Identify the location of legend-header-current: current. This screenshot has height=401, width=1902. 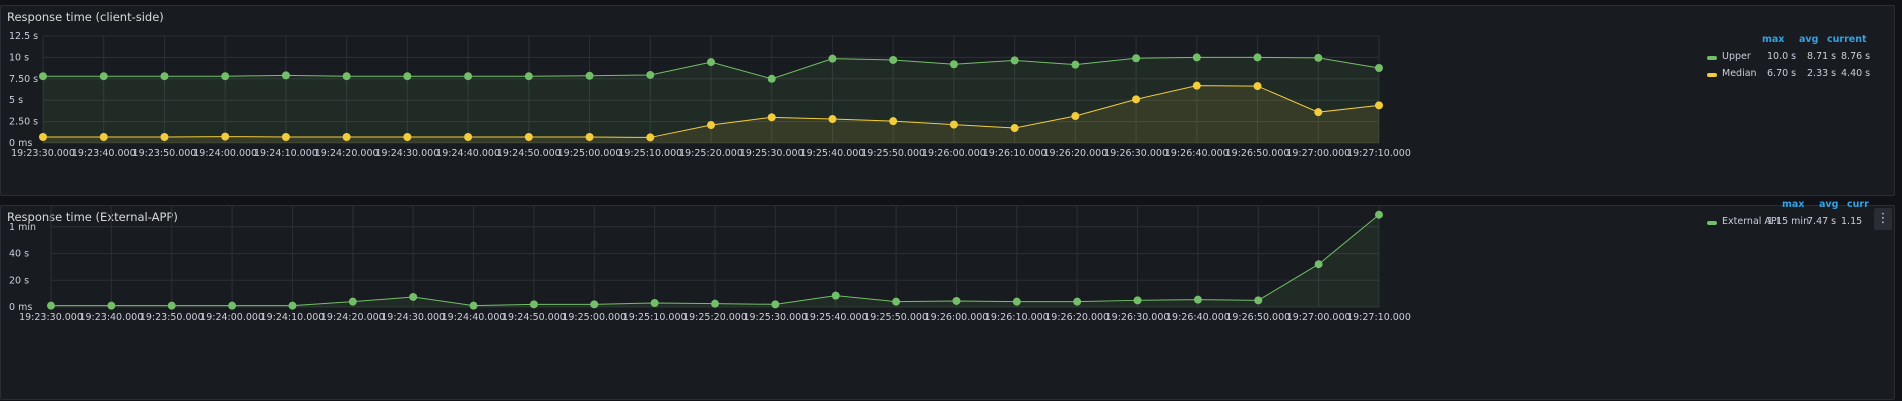
(1847, 39).